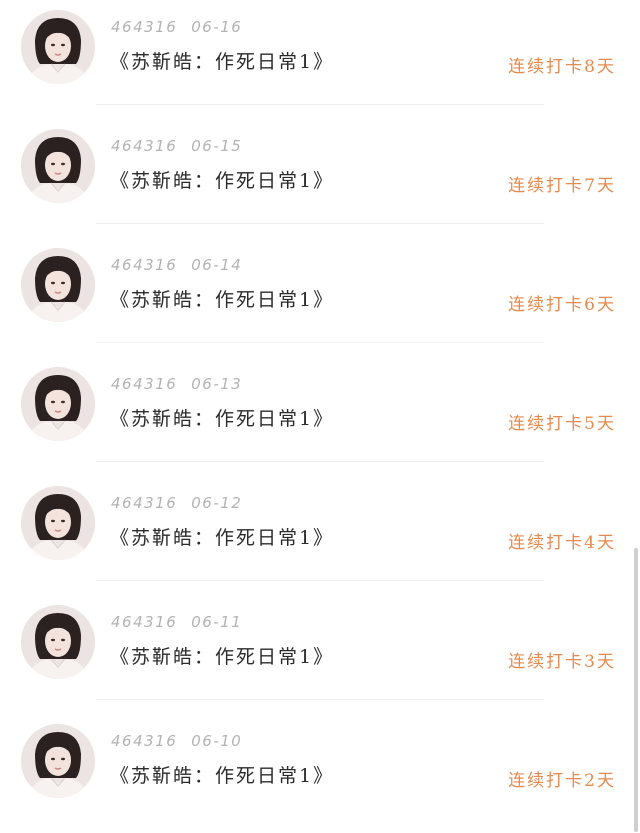 Image resolution: width=640 pixels, height=833 pixels. I want to click on streak-badge: 连续打卡8天, so click(562, 67).